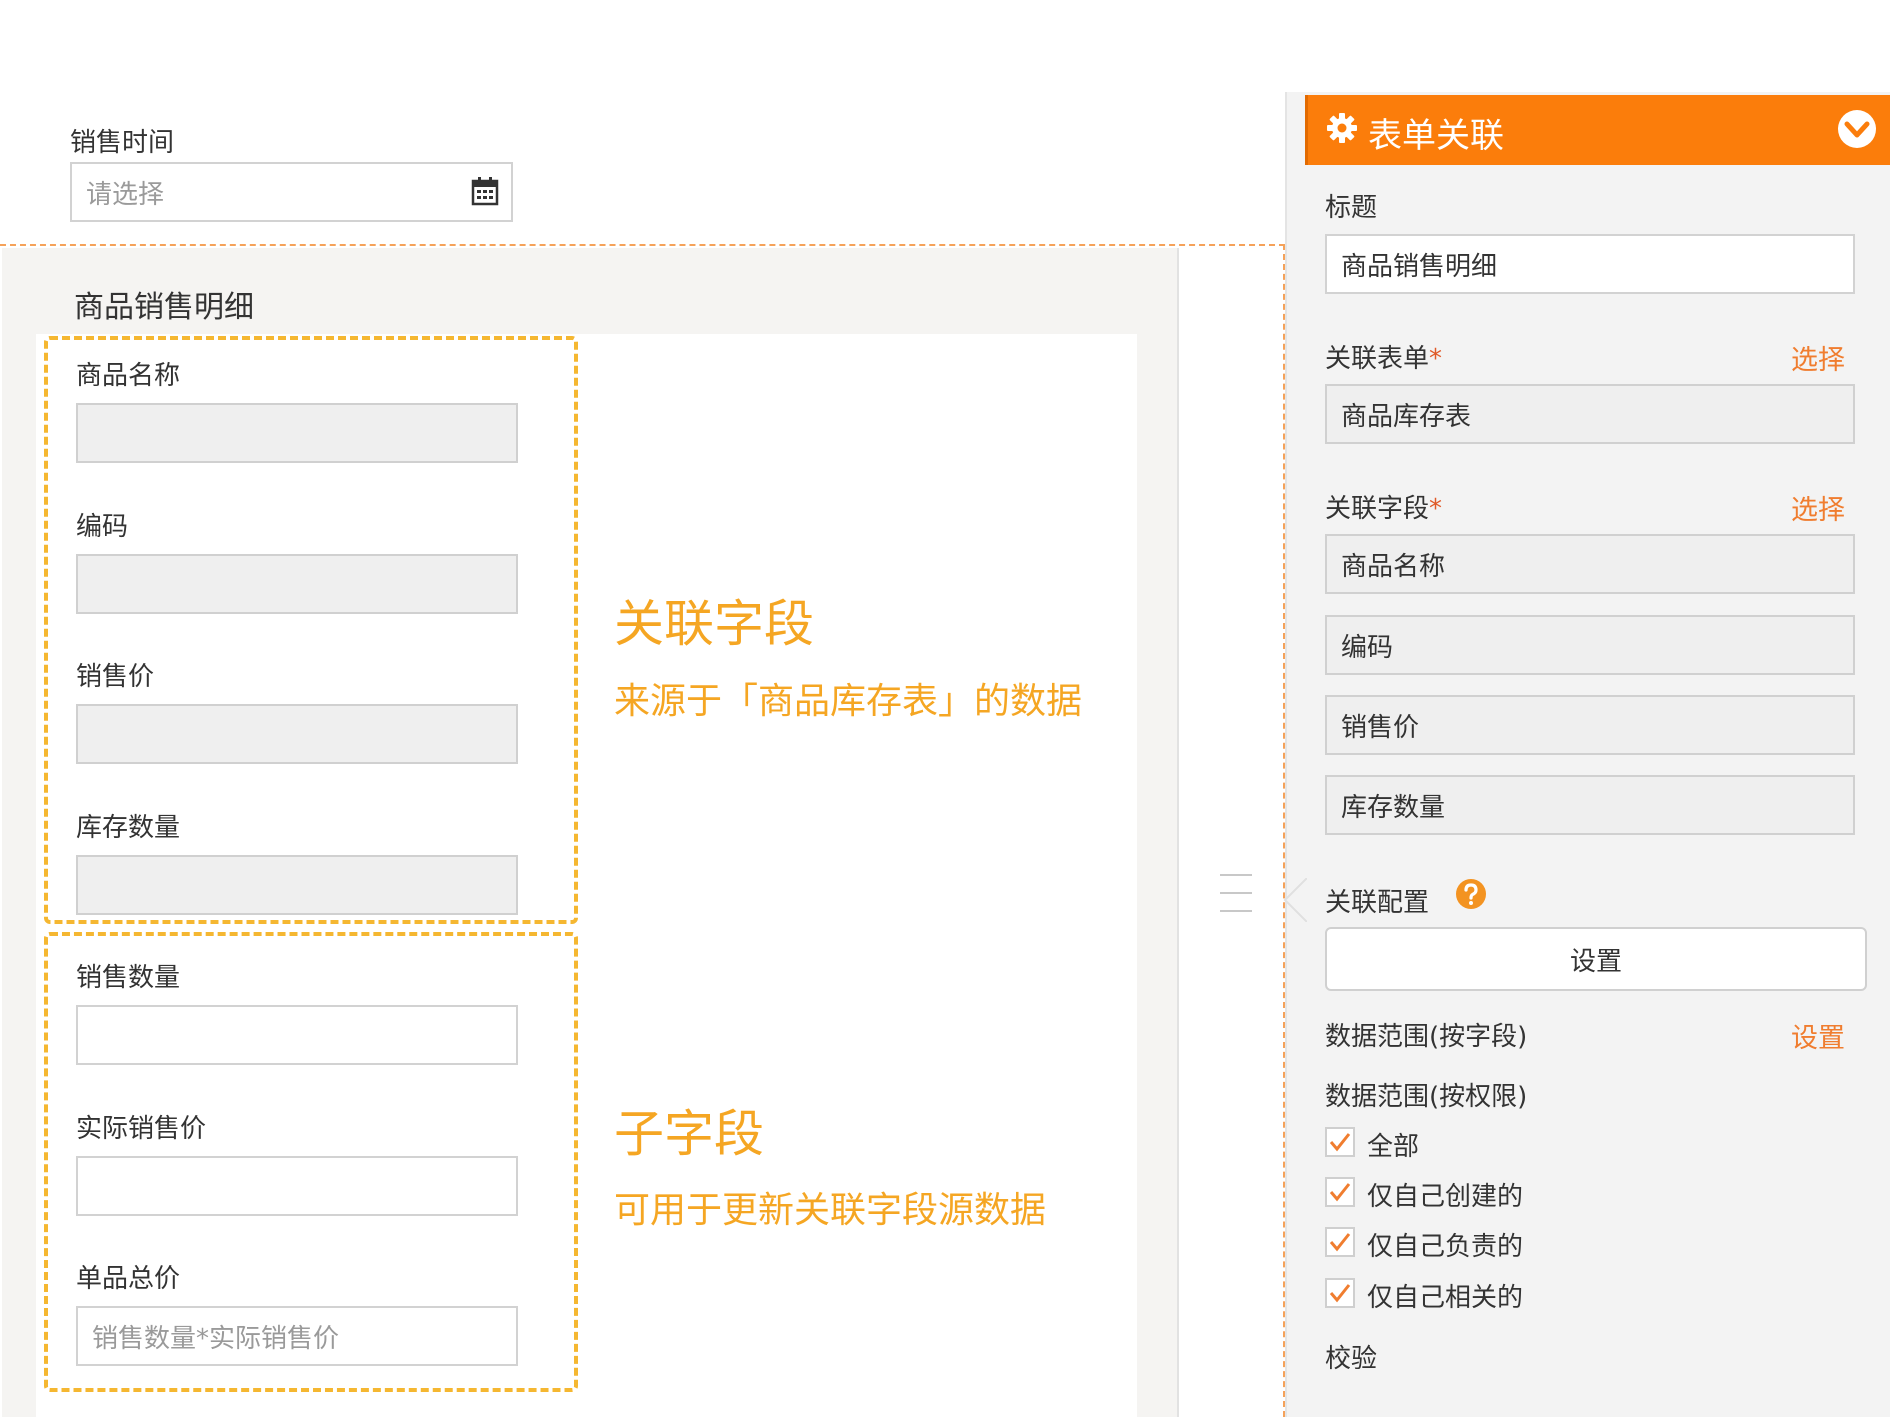  I want to click on validation-label: 校验, so click(1351, 1359).